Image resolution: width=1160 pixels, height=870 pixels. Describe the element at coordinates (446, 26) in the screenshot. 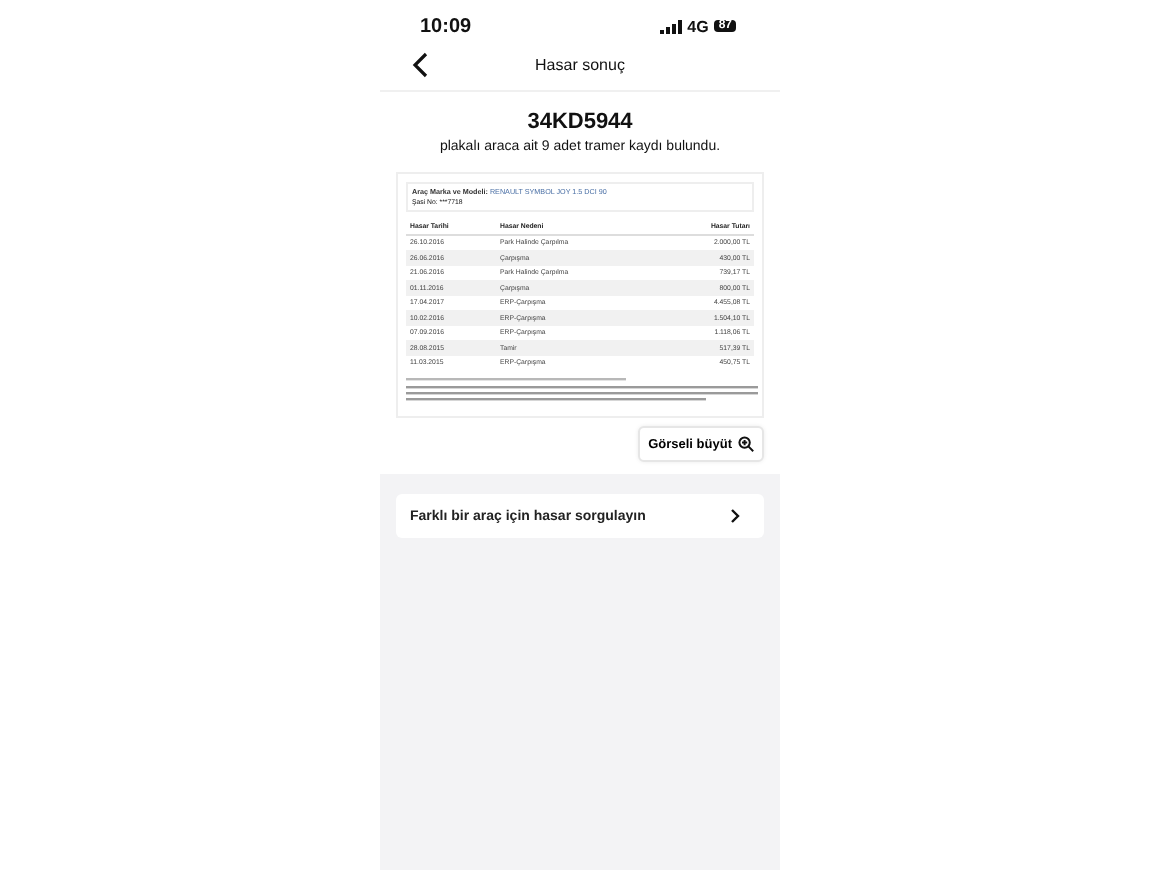

I see `clock: 10:09` at that location.